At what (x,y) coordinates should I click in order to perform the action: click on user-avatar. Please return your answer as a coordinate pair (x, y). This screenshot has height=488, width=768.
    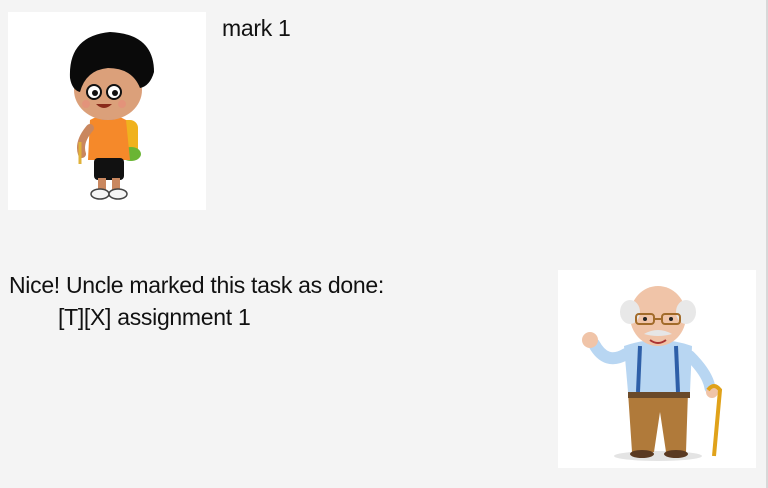
    Looking at the image, I should click on (107, 111).